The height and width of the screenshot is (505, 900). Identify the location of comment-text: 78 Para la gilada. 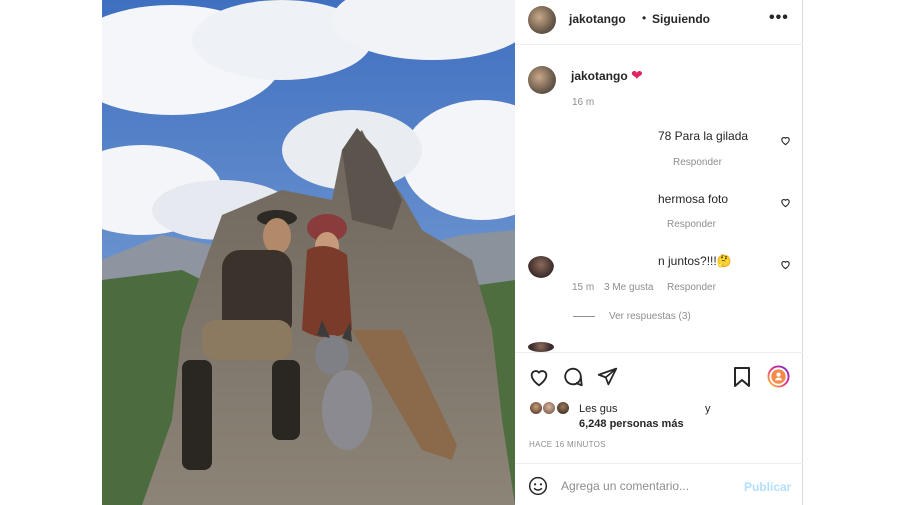
(703, 136).